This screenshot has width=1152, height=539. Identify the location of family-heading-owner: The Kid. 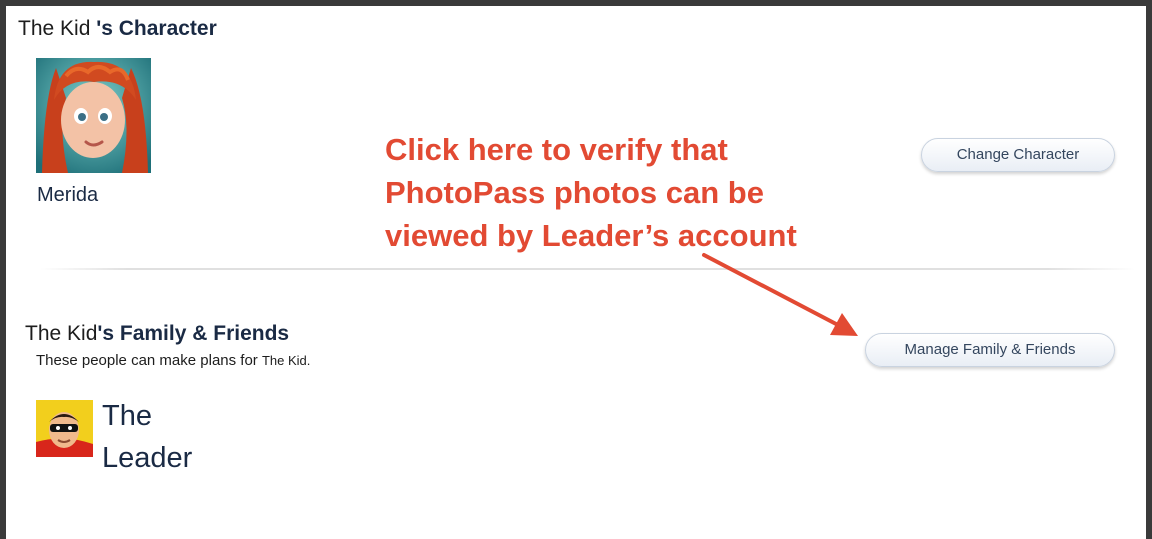
(61, 333).